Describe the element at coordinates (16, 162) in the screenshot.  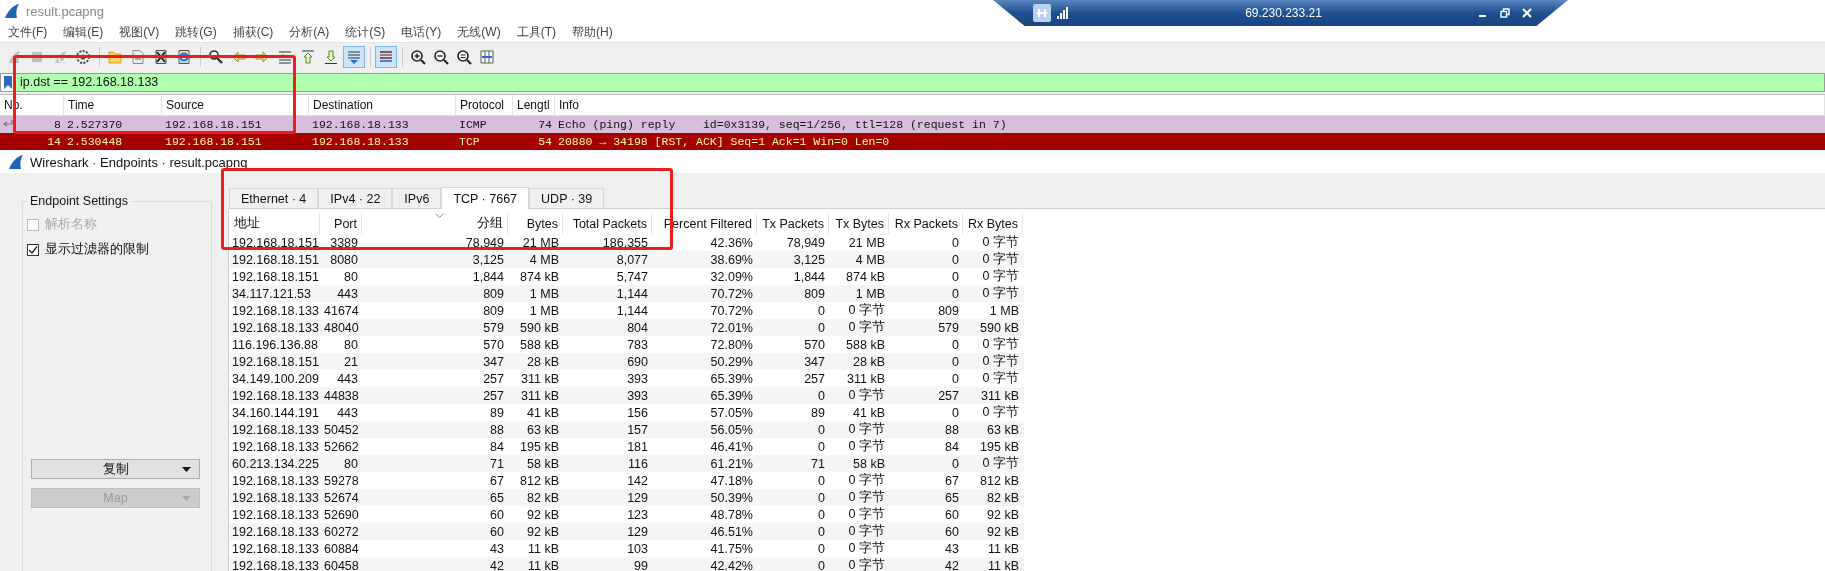
I see `app-logo-icon` at that location.